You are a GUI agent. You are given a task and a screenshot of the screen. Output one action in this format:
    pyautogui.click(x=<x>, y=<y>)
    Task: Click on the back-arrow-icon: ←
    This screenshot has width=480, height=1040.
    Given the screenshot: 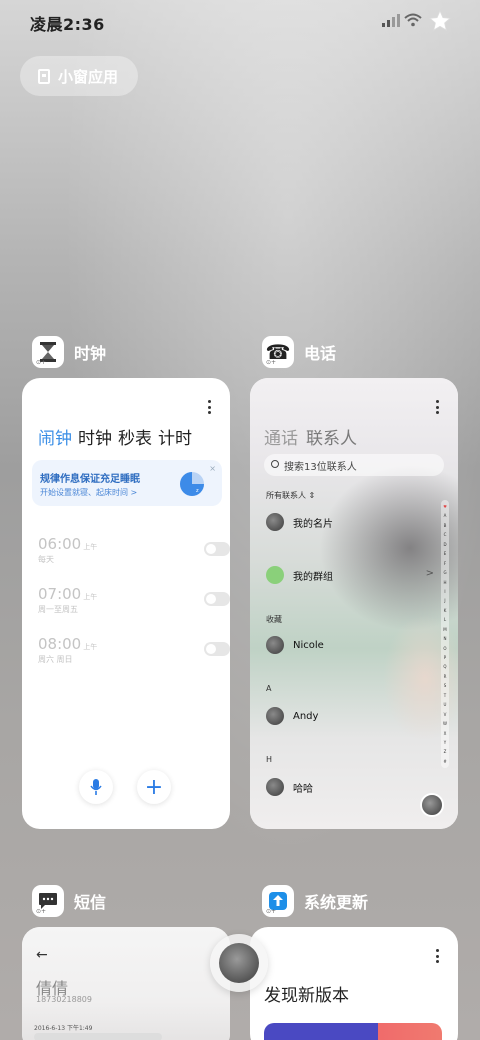 What is the action you would take?
    pyautogui.click(x=42, y=955)
    